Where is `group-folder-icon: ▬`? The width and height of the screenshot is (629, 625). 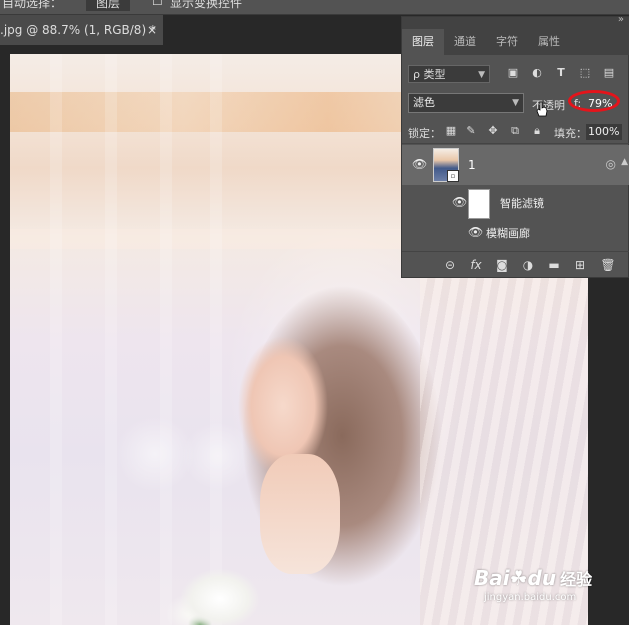
group-folder-icon: ▬ is located at coordinates (554, 265).